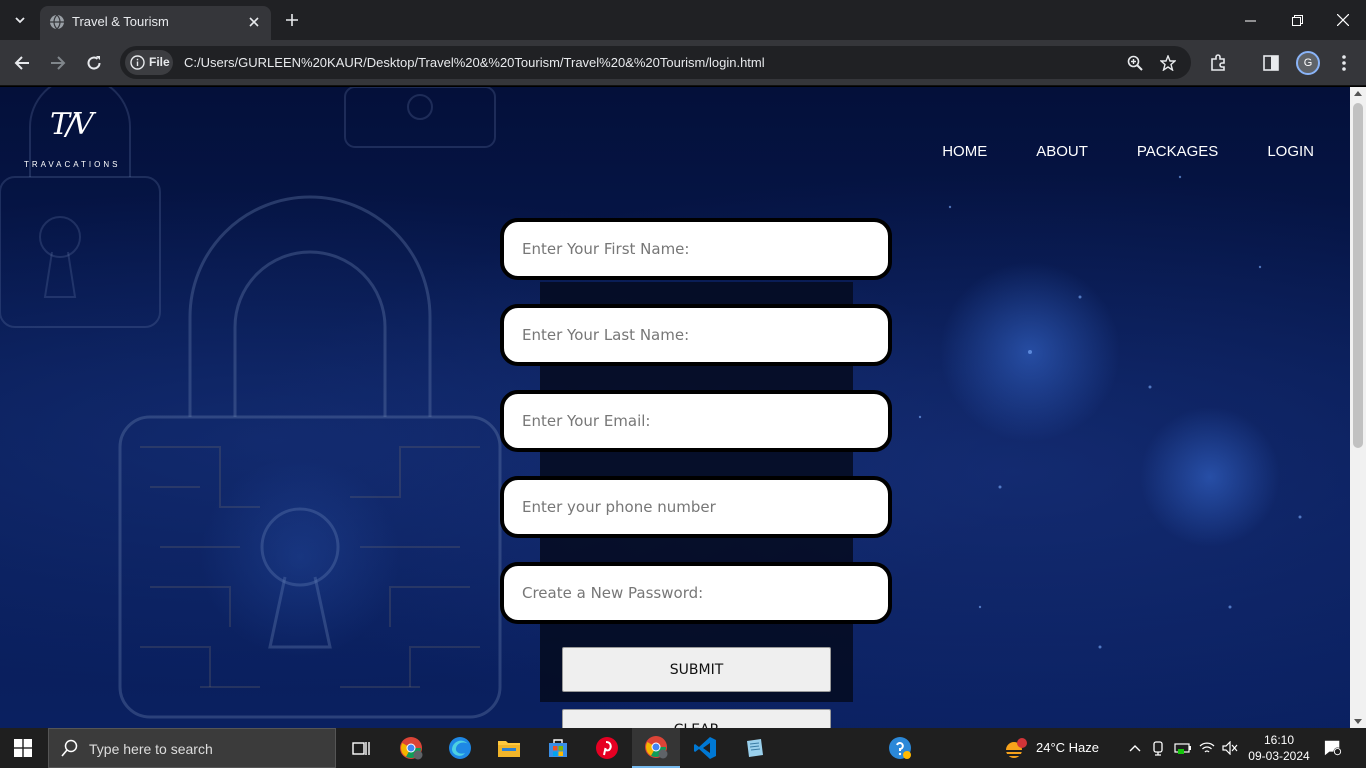 This screenshot has width=1366, height=768. What do you see at coordinates (509, 748) in the screenshot?
I see `file-explorer-icon` at bounding box center [509, 748].